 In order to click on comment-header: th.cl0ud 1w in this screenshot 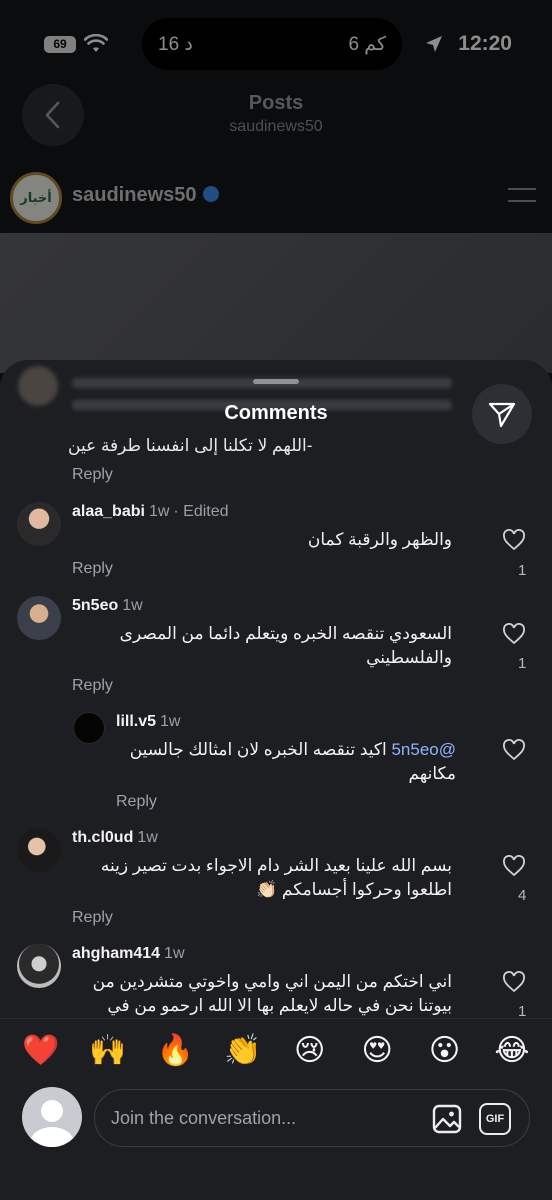, I will do `click(115, 838)`.